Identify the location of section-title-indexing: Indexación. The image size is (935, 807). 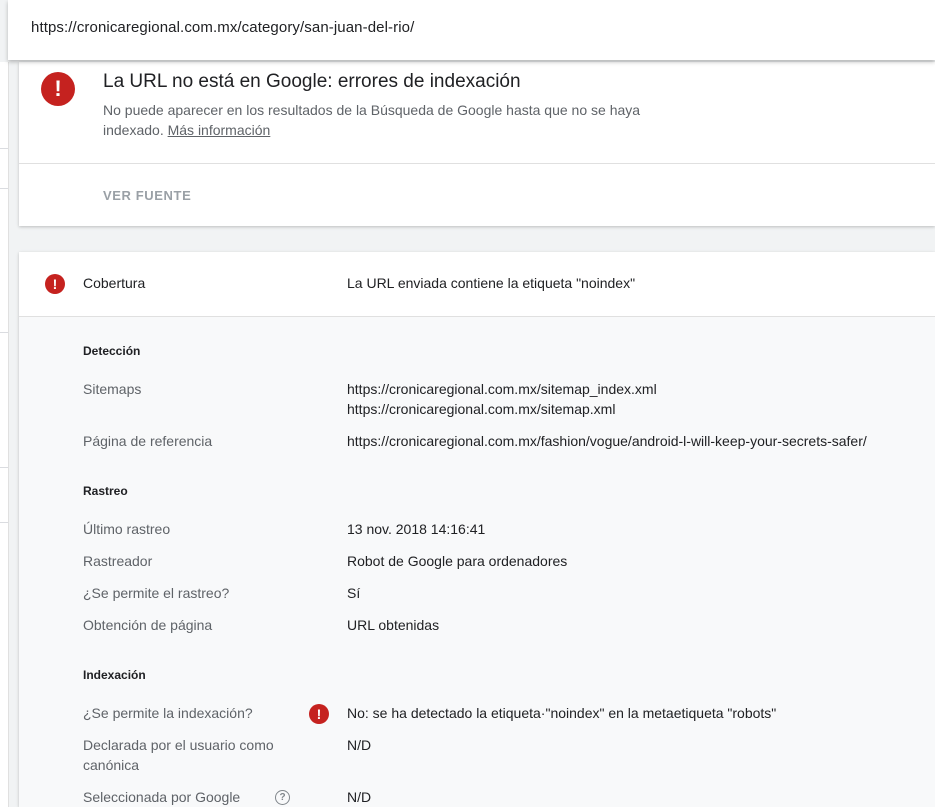
(114, 675).